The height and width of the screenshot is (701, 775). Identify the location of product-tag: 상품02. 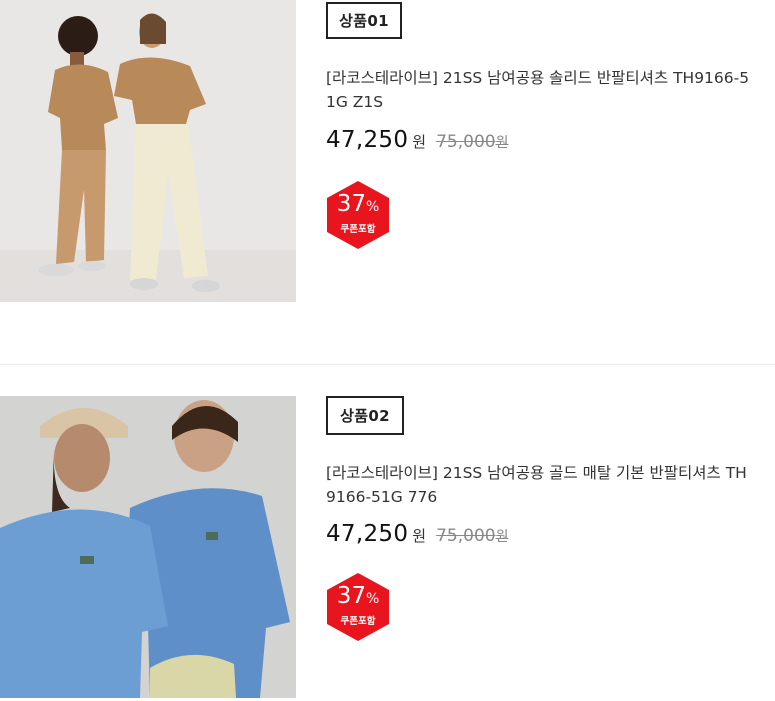
(365, 415).